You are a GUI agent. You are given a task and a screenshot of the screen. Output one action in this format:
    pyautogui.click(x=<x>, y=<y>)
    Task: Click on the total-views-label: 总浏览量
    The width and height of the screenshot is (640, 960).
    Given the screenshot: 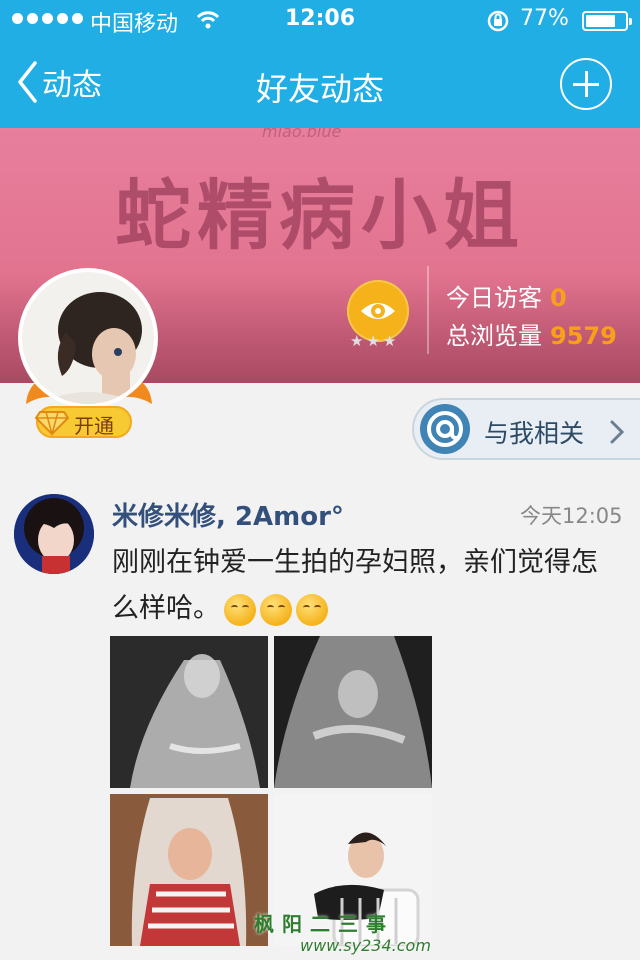 What is the action you would take?
    pyautogui.click(x=494, y=336)
    